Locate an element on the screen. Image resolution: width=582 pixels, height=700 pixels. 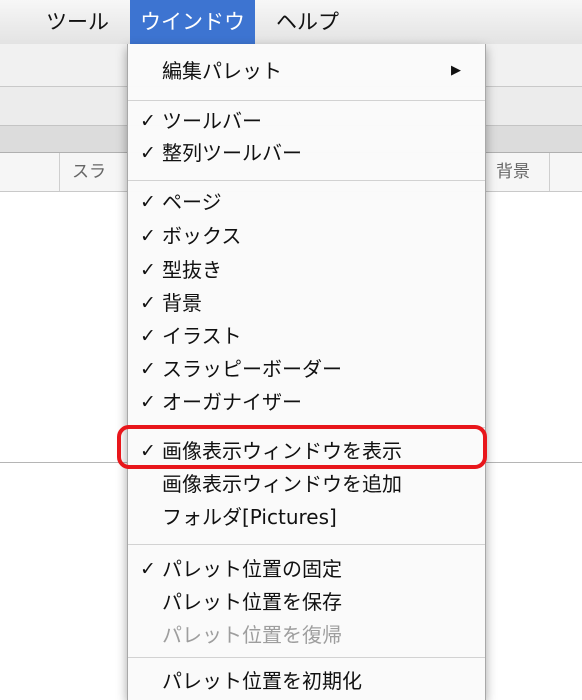
menu-item-restore-palette-position: パレット位置を復帰 is located at coordinates (306, 635).